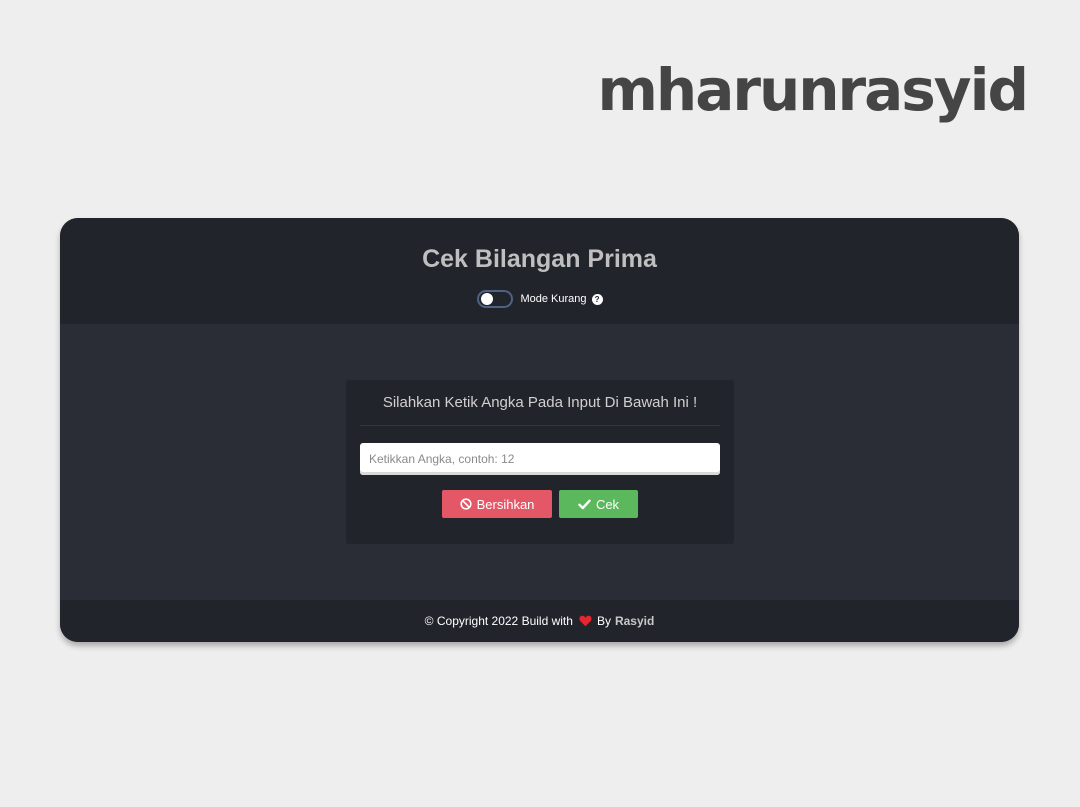 The width and height of the screenshot is (1080, 807). Describe the element at coordinates (487, 299) in the screenshot. I see `toggle-knob` at that location.